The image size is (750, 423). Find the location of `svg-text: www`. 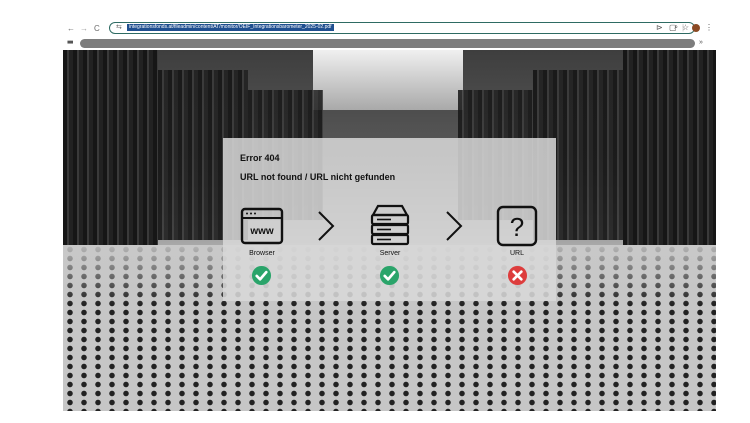

svg-text: www is located at coordinates (261, 231).